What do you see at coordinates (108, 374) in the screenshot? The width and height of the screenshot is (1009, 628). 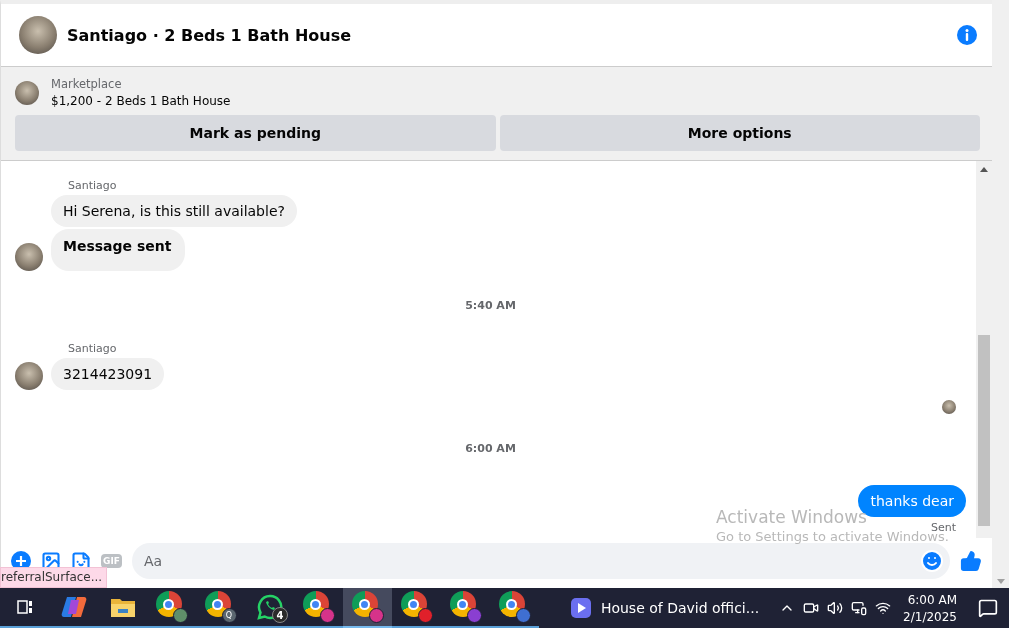 I see `message-bubble: 3214423091` at bounding box center [108, 374].